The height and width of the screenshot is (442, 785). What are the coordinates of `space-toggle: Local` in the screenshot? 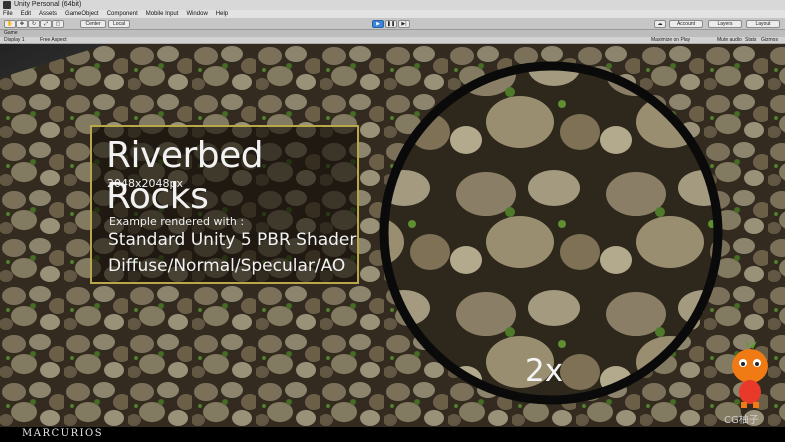 It's located at (119, 24).